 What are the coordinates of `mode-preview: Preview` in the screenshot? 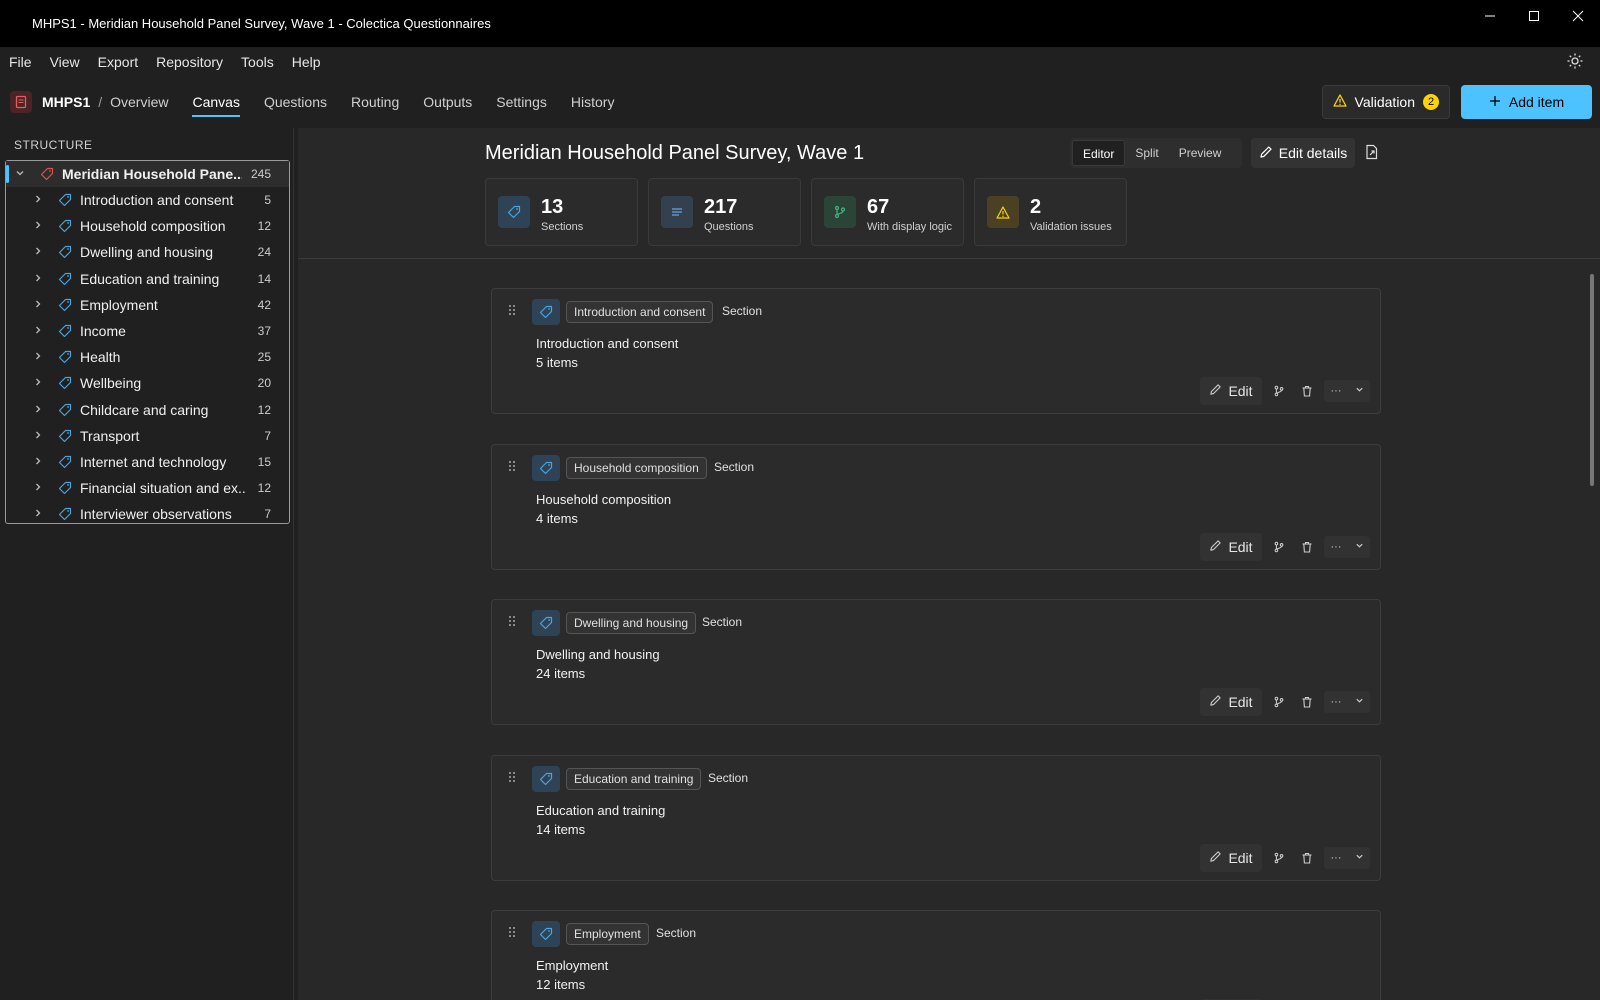 It's located at (1200, 153).